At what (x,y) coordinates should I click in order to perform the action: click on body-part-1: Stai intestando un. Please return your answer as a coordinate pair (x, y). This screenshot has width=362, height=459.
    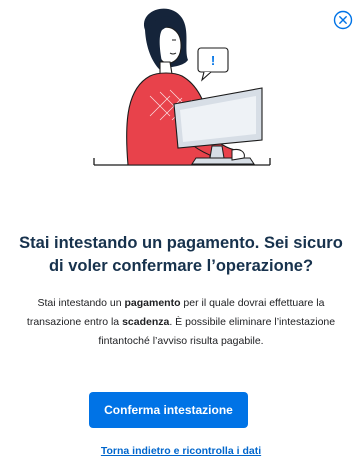
    Looking at the image, I should click on (81, 303).